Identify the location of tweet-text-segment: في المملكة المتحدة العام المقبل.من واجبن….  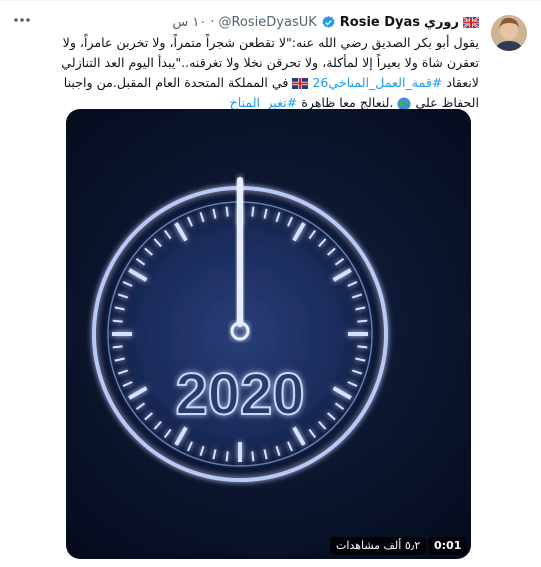
(176, 82).